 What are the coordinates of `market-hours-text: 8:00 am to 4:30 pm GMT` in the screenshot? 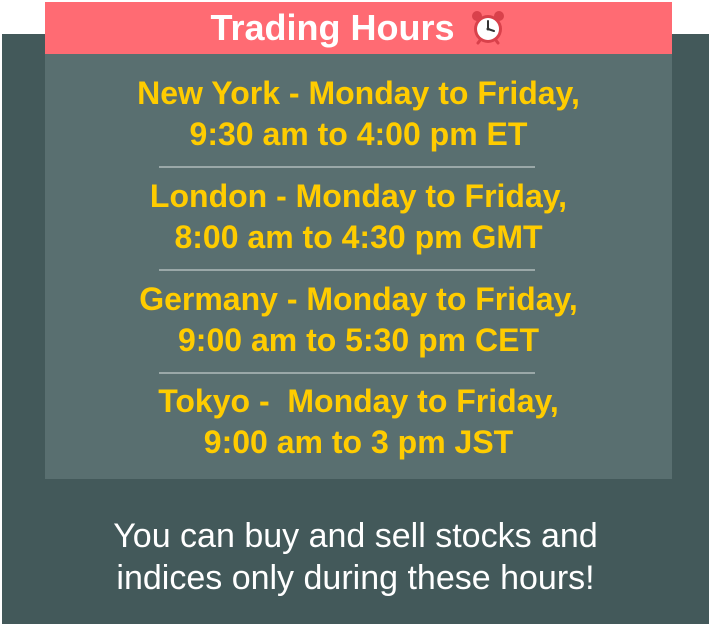 It's located at (358, 237).